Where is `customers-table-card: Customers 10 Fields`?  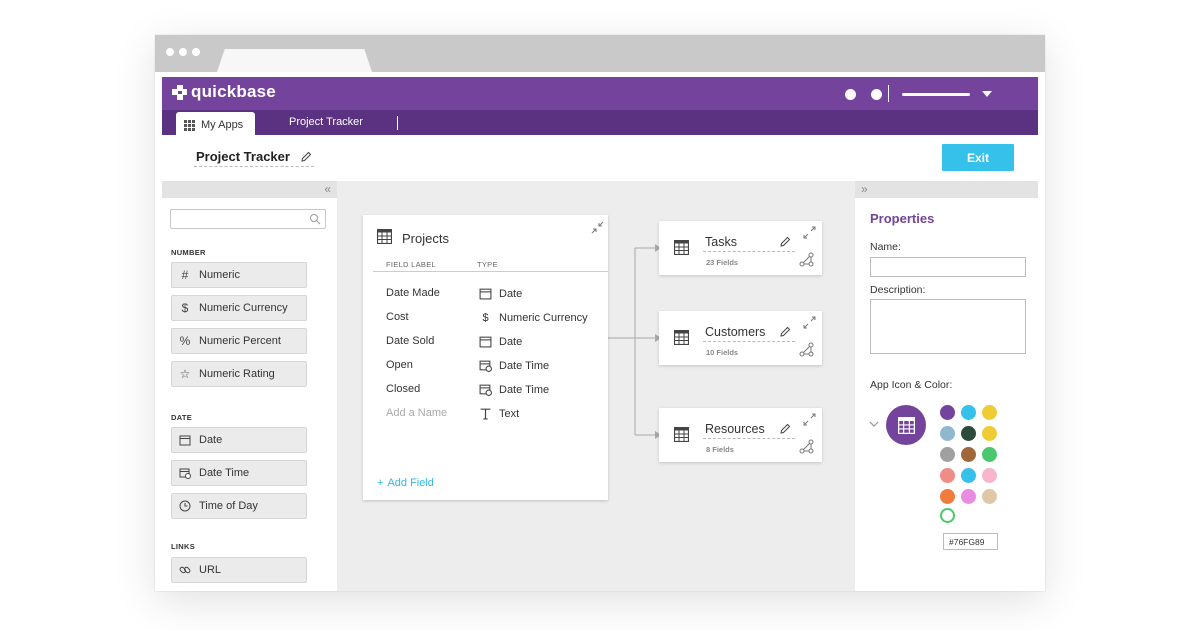 customers-table-card: Customers 10 Fields is located at coordinates (740, 338).